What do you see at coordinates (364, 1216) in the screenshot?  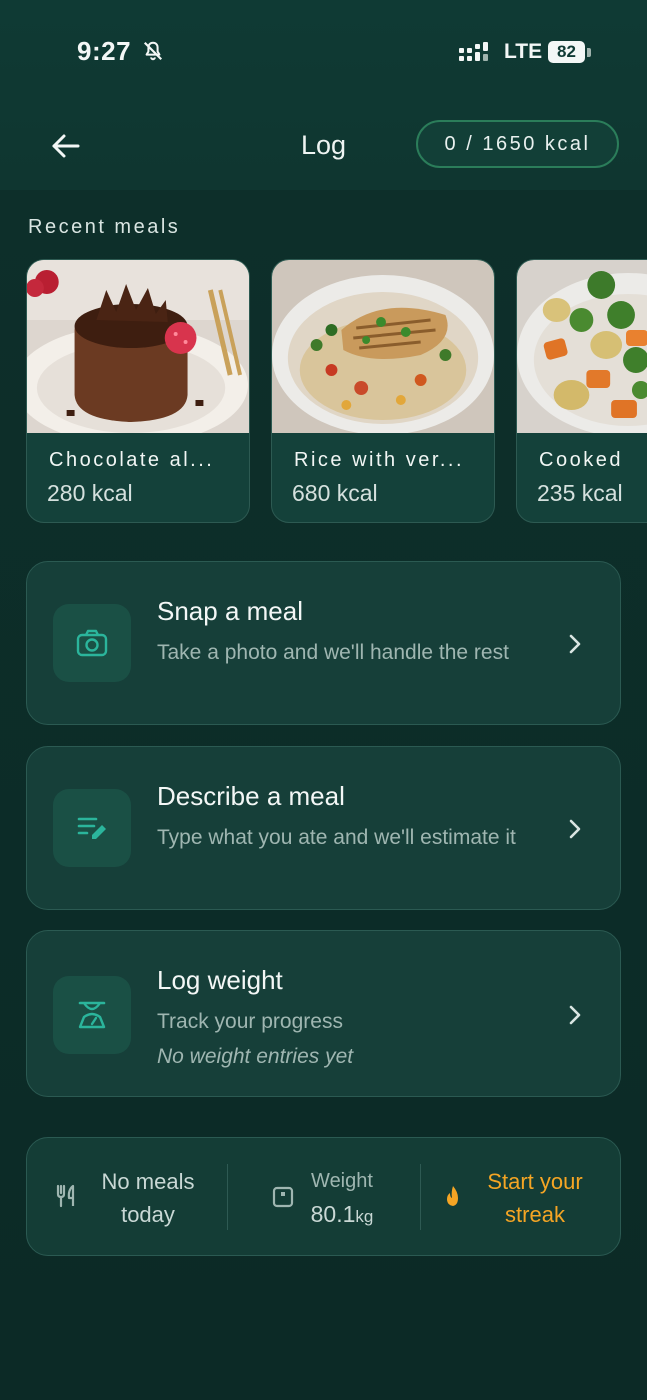 I see `weight-unit: kg` at bounding box center [364, 1216].